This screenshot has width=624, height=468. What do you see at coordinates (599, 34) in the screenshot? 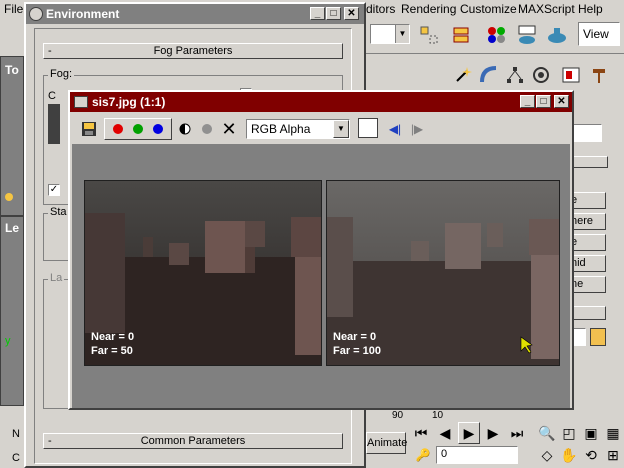
I see `render-type-select: View` at bounding box center [599, 34].